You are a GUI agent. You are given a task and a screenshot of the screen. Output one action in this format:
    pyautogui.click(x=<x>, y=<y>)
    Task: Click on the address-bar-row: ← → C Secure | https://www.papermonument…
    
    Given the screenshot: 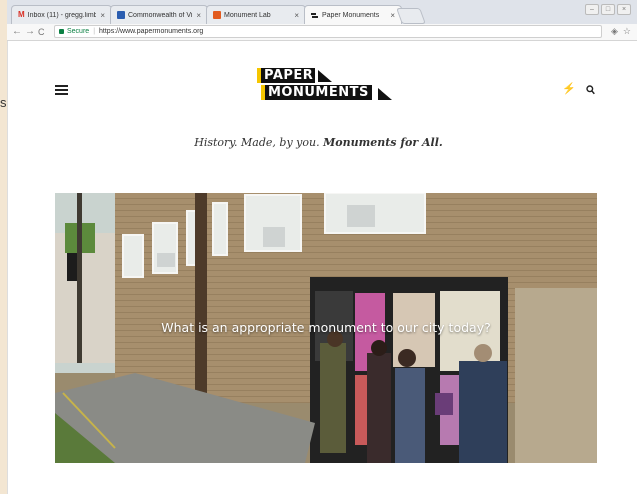 What is the action you would take?
    pyautogui.click(x=322, y=32)
    